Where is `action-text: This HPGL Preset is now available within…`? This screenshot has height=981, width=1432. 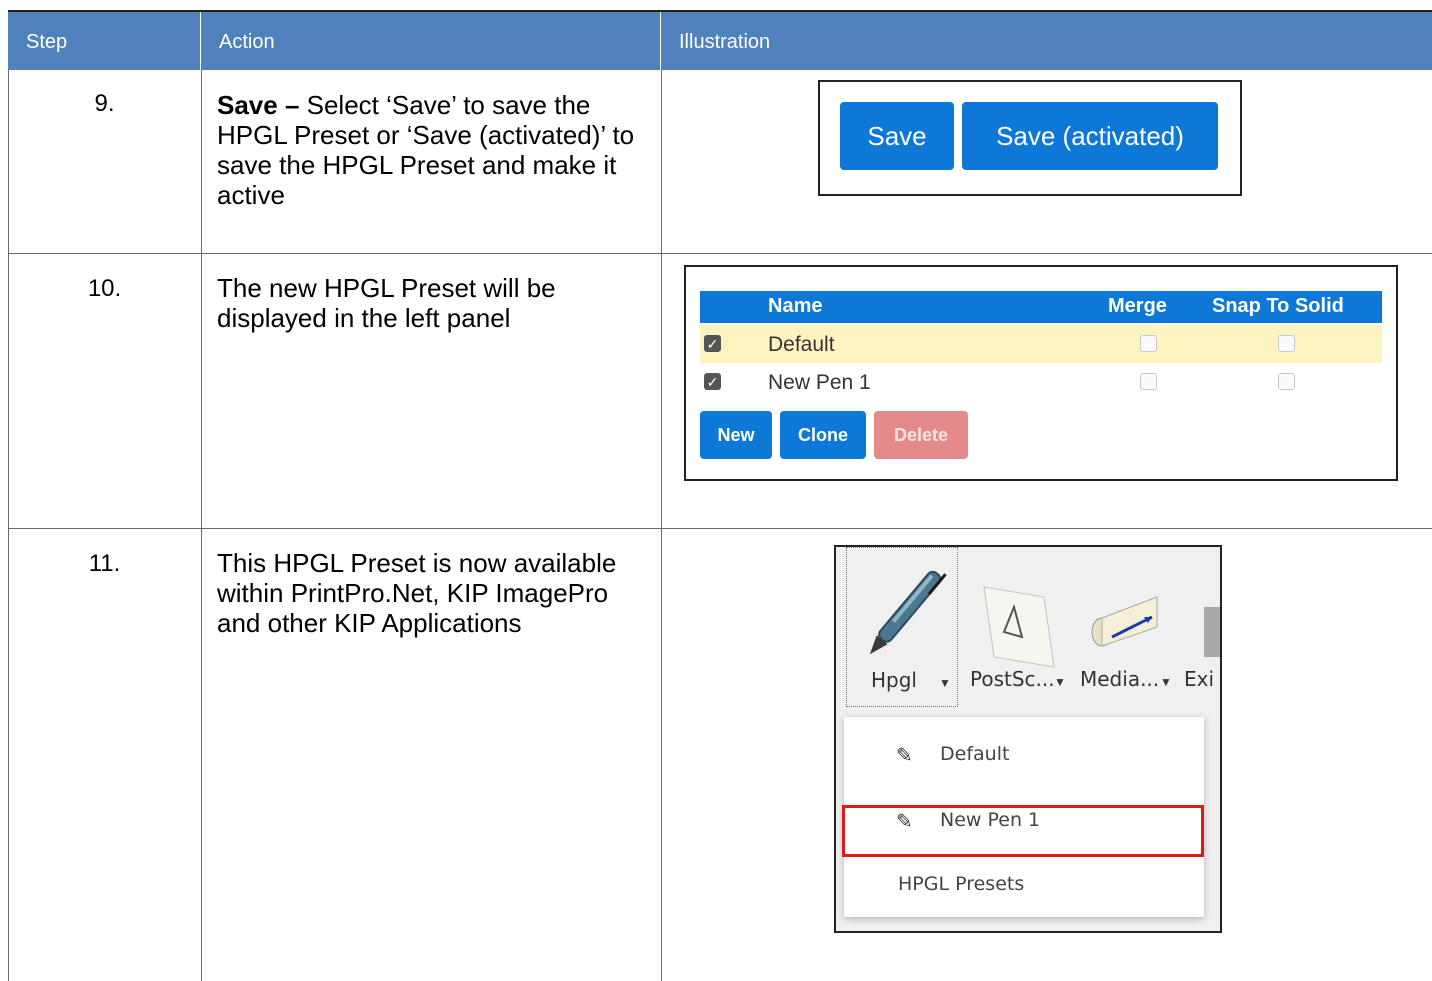 action-text: This HPGL Preset is now available within… is located at coordinates (417, 593).